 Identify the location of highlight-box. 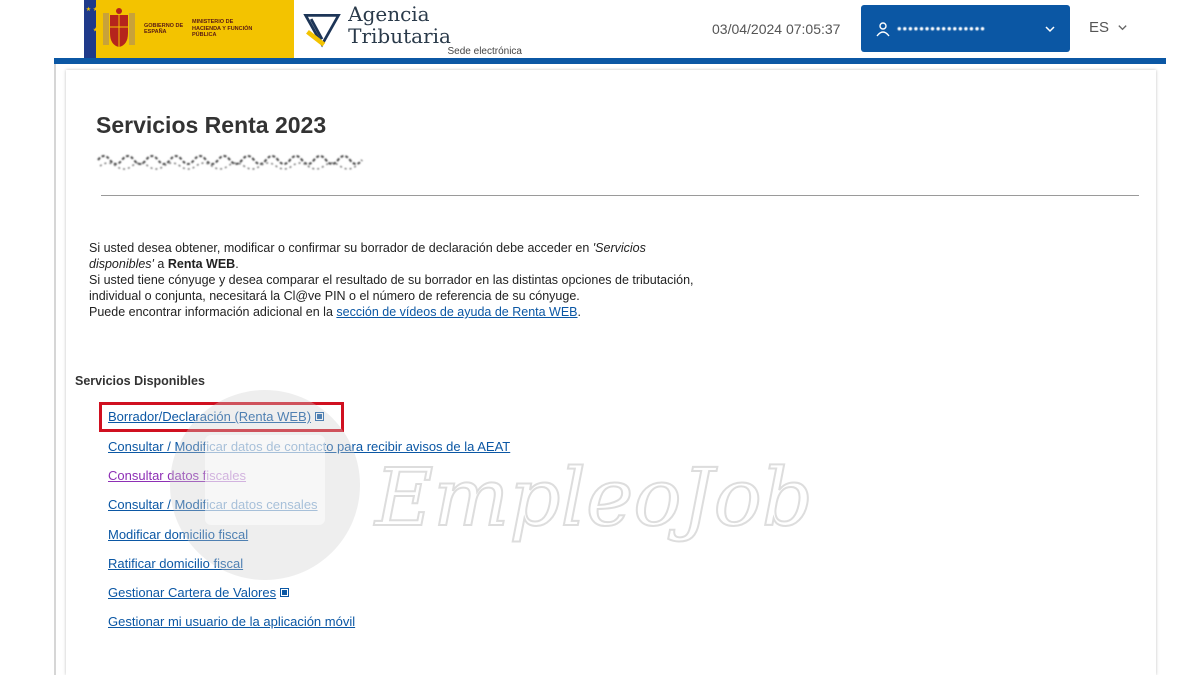
(221, 417).